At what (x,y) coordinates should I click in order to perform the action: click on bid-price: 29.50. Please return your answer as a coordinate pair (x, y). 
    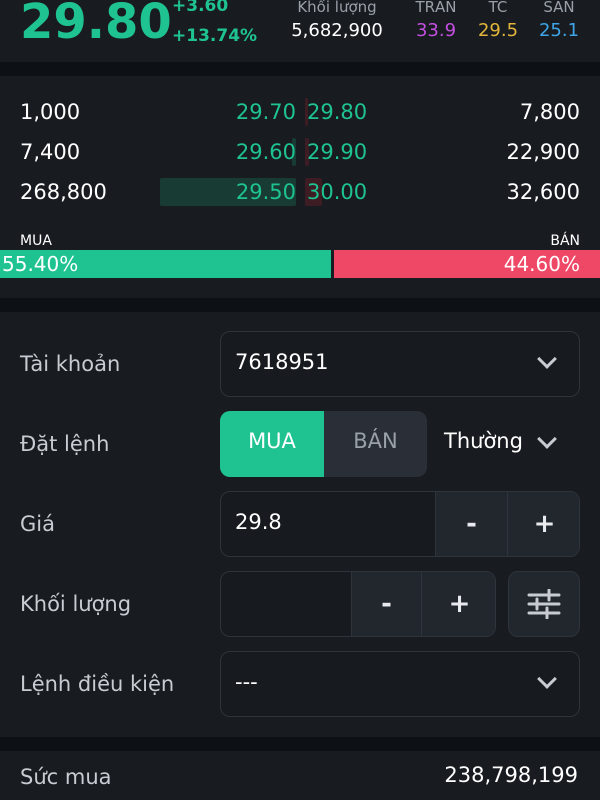
    Looking at the image, I should click on (266, 192).